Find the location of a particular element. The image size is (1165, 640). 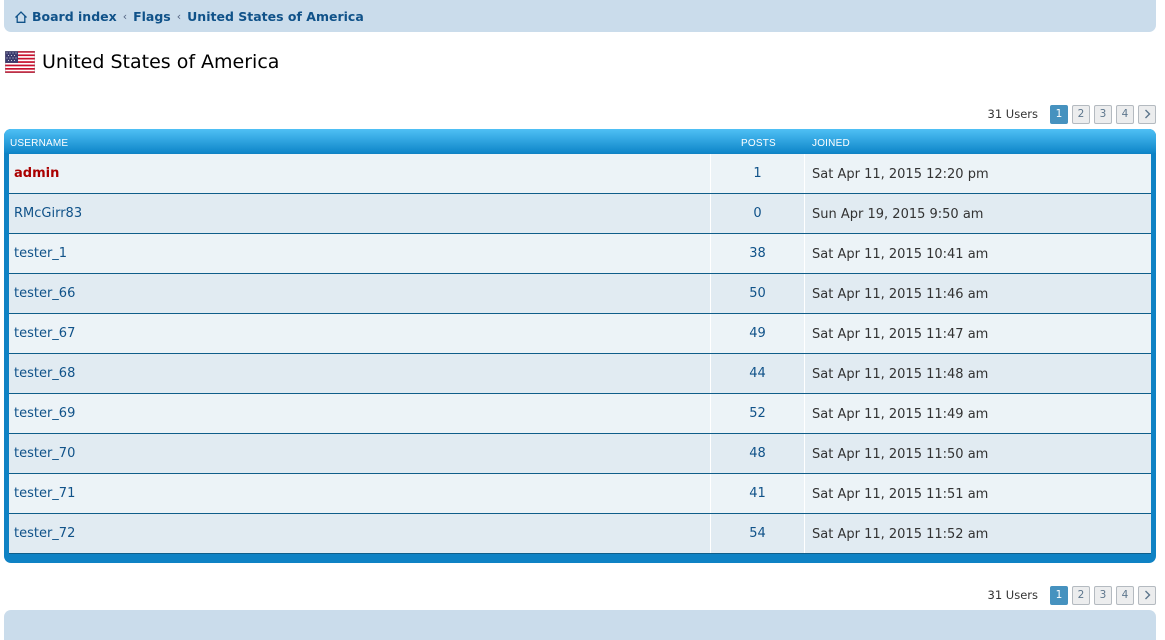

posts-cell: 50 is located at coordinates (758, 293).